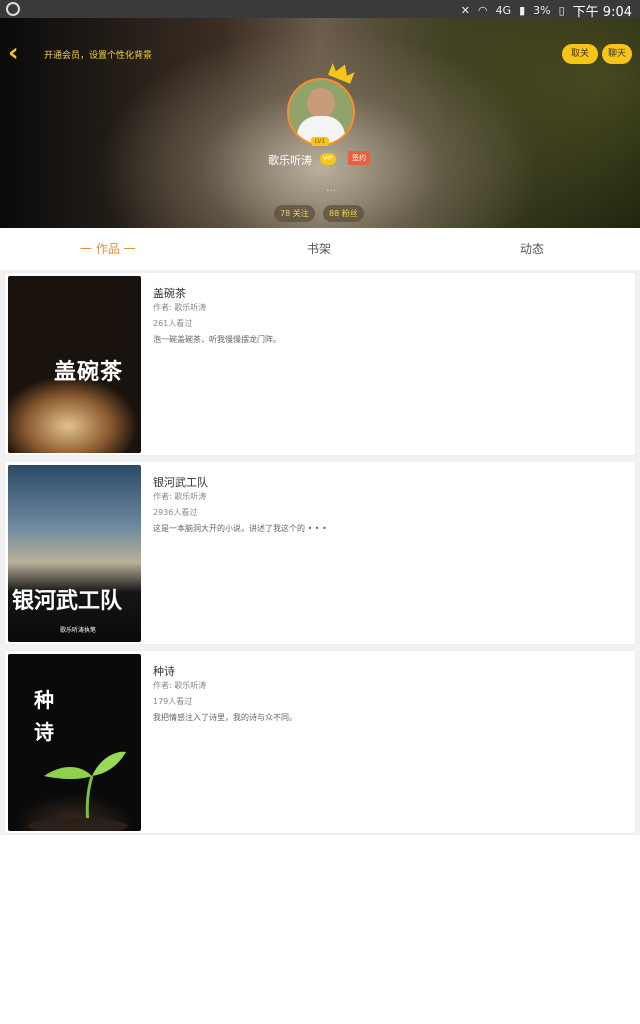 The image size is (640, 1024). What do you see at coordinates (522, 10) in the screenshot?
I see `signal-icon: ▮` at bounding box center [522, 10].